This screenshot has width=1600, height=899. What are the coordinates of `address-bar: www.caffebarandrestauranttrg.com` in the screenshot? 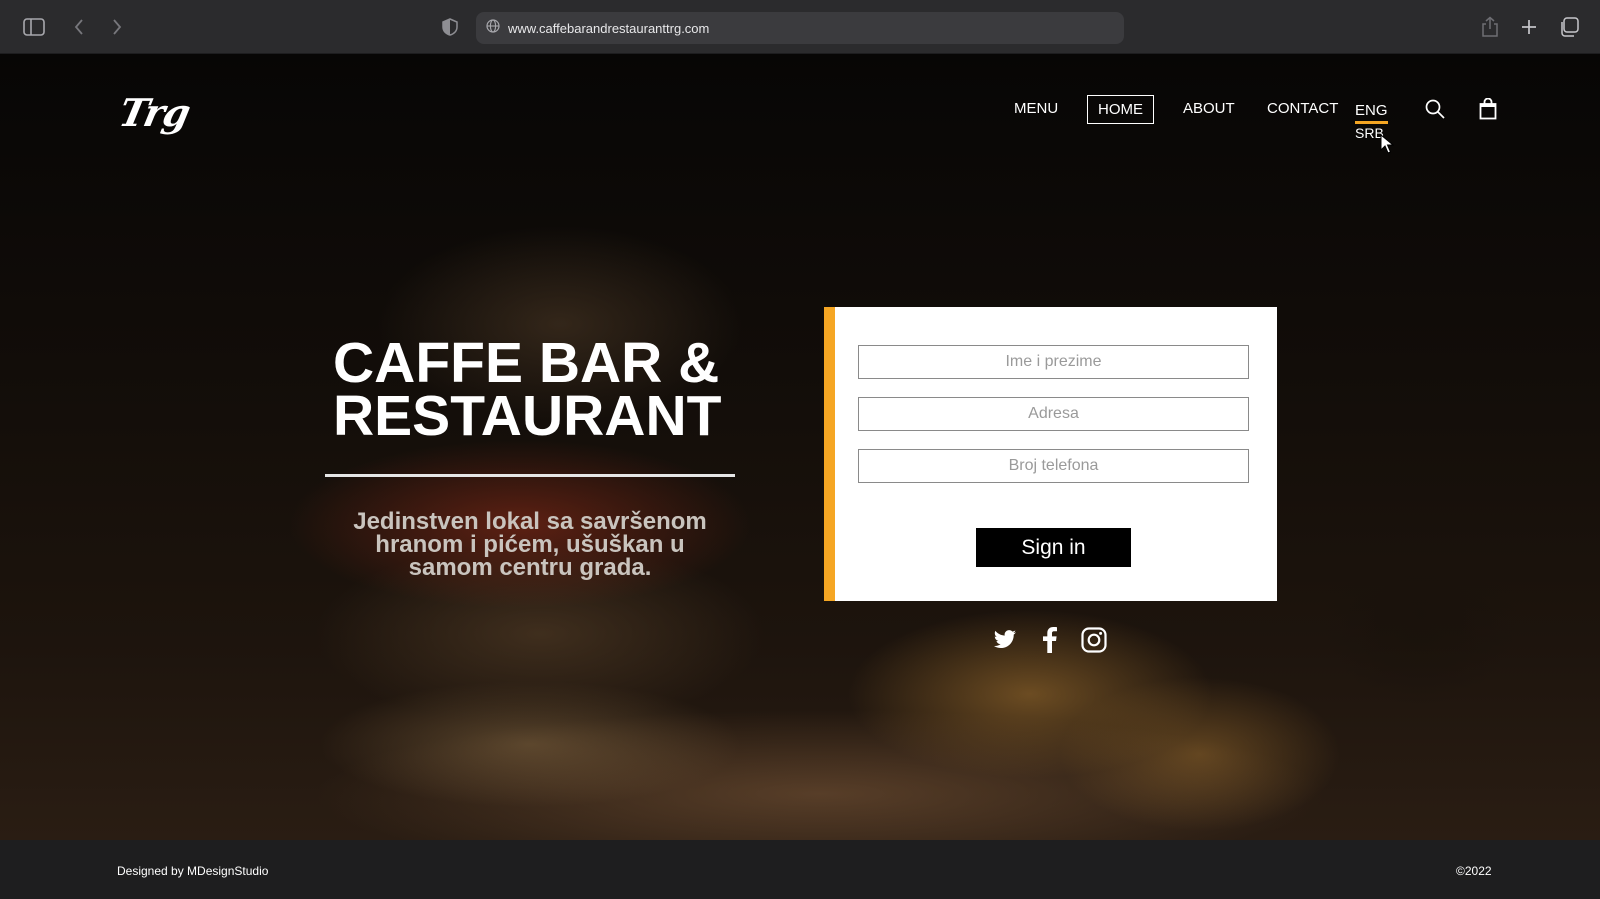 It's located at (800, 28).